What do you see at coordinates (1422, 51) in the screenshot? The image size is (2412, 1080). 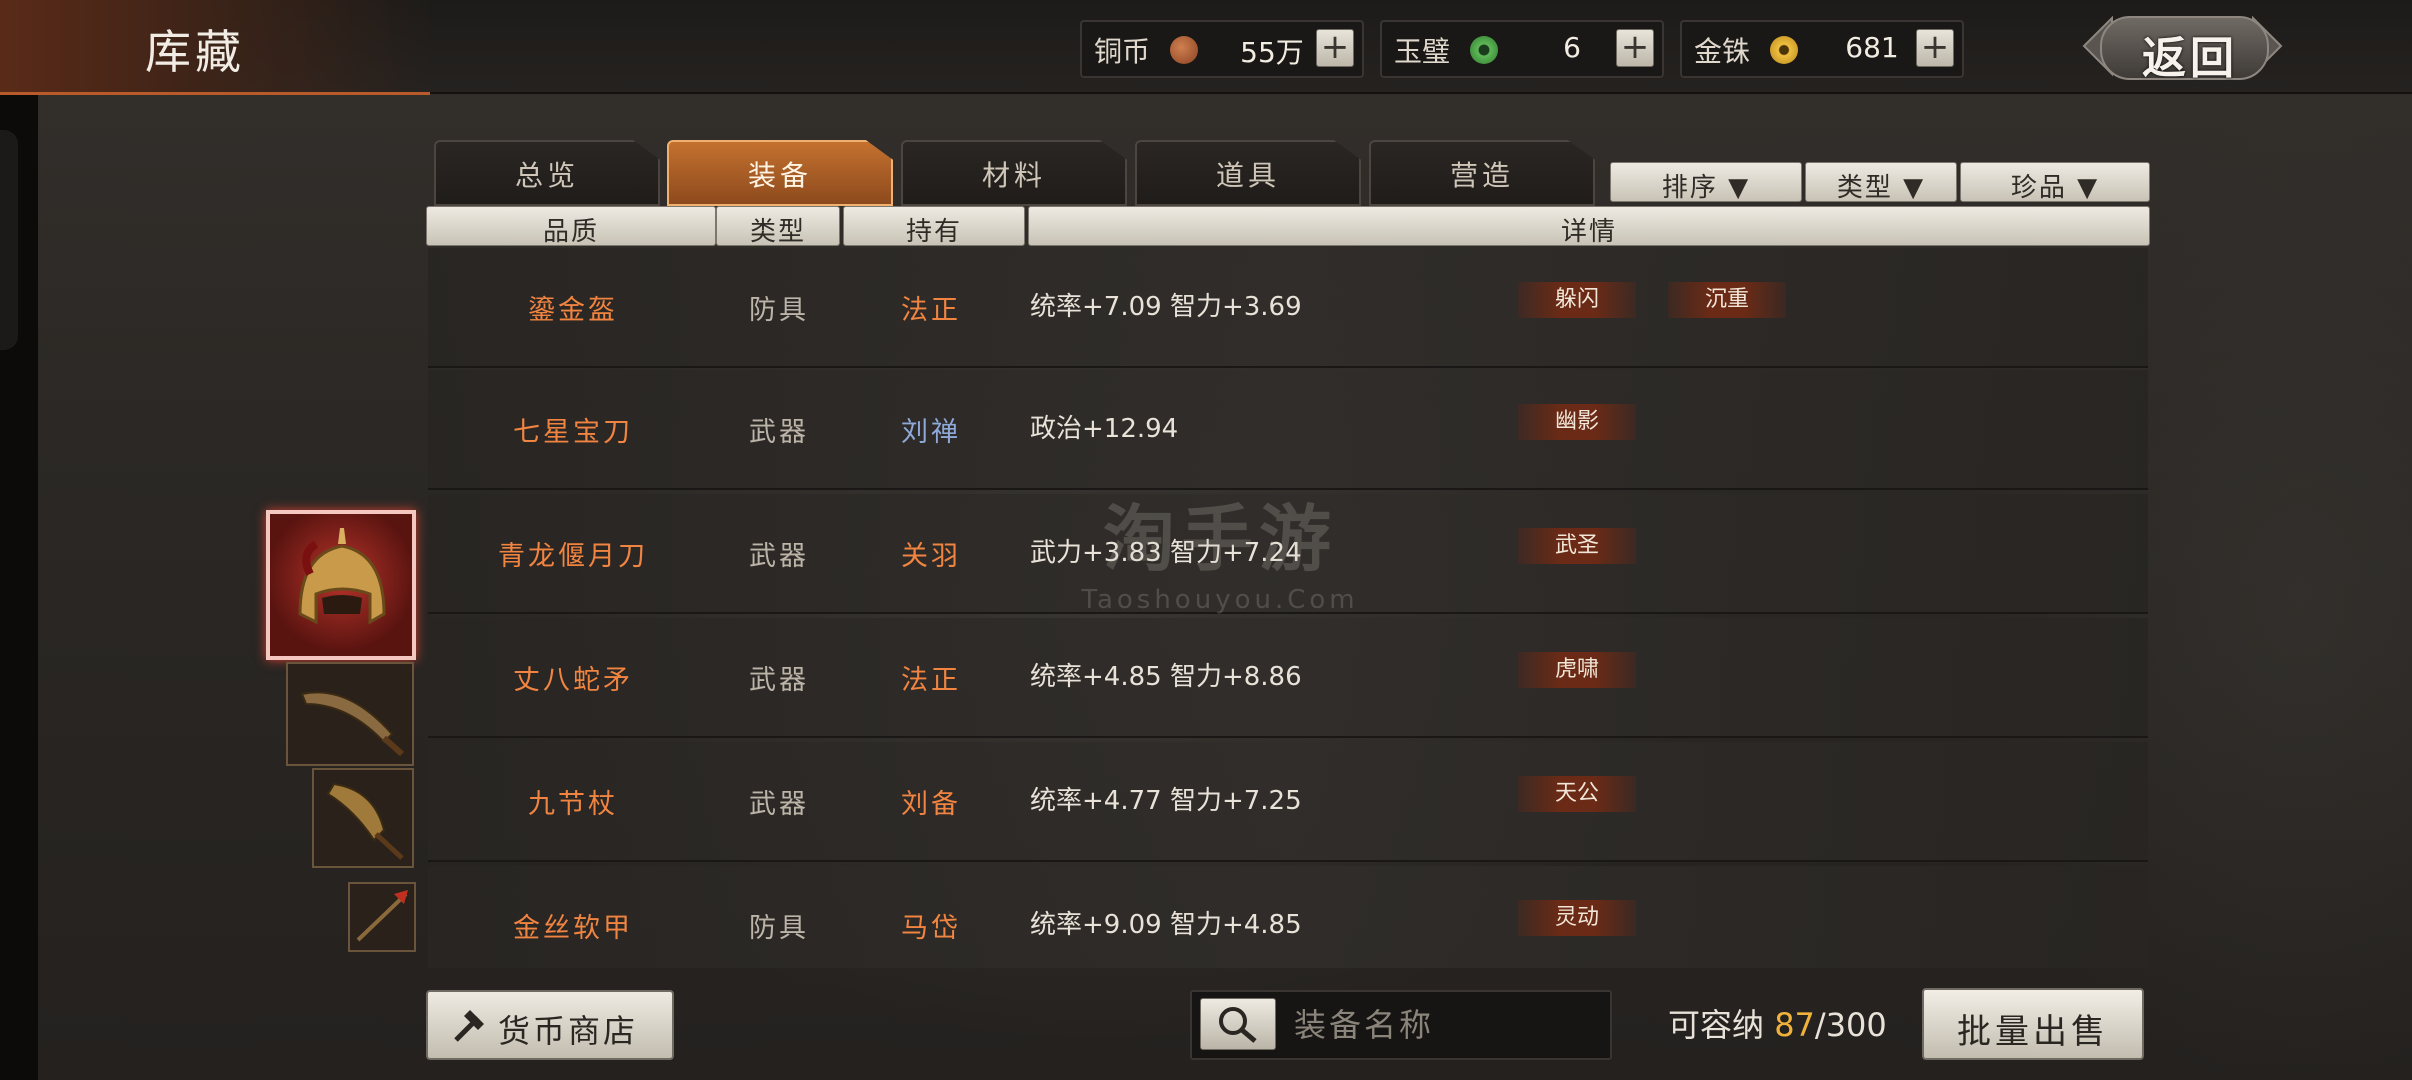 I see `currency-label: 玉璧` at bounding box center [1422, 51].